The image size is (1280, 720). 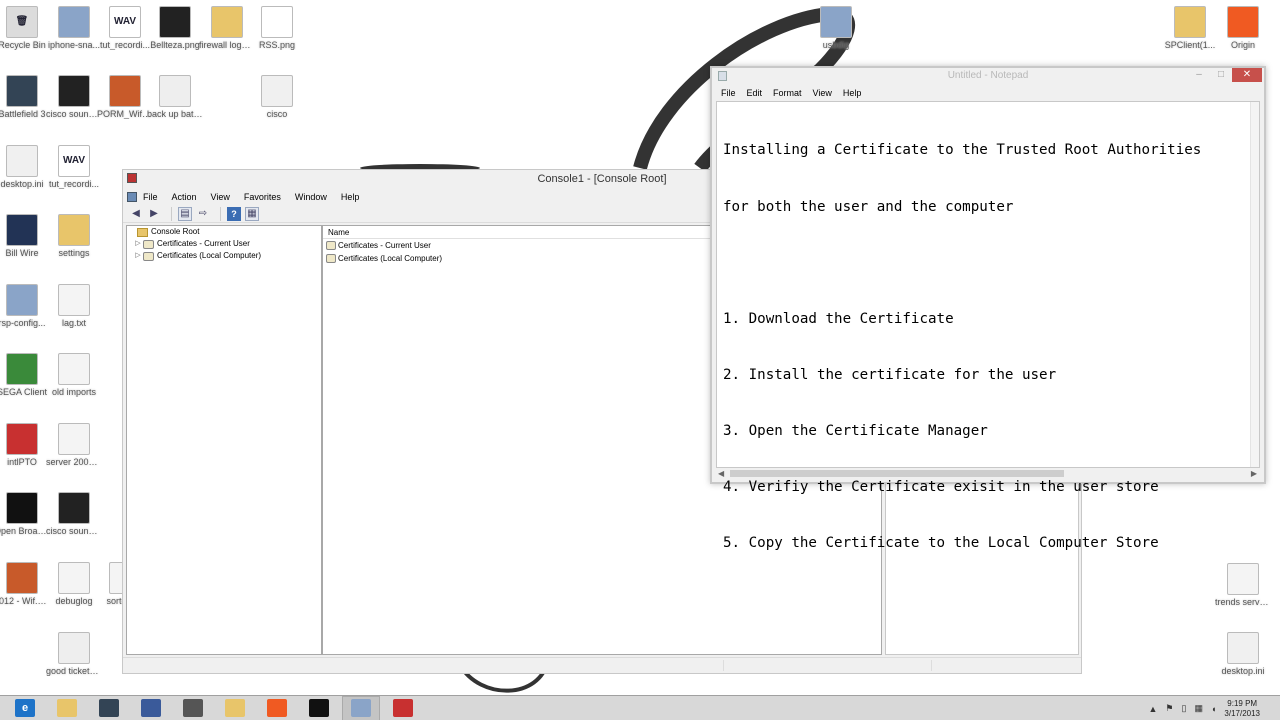 I want to click on desktop-icon: intlPTO, so click(x=25, y=445).